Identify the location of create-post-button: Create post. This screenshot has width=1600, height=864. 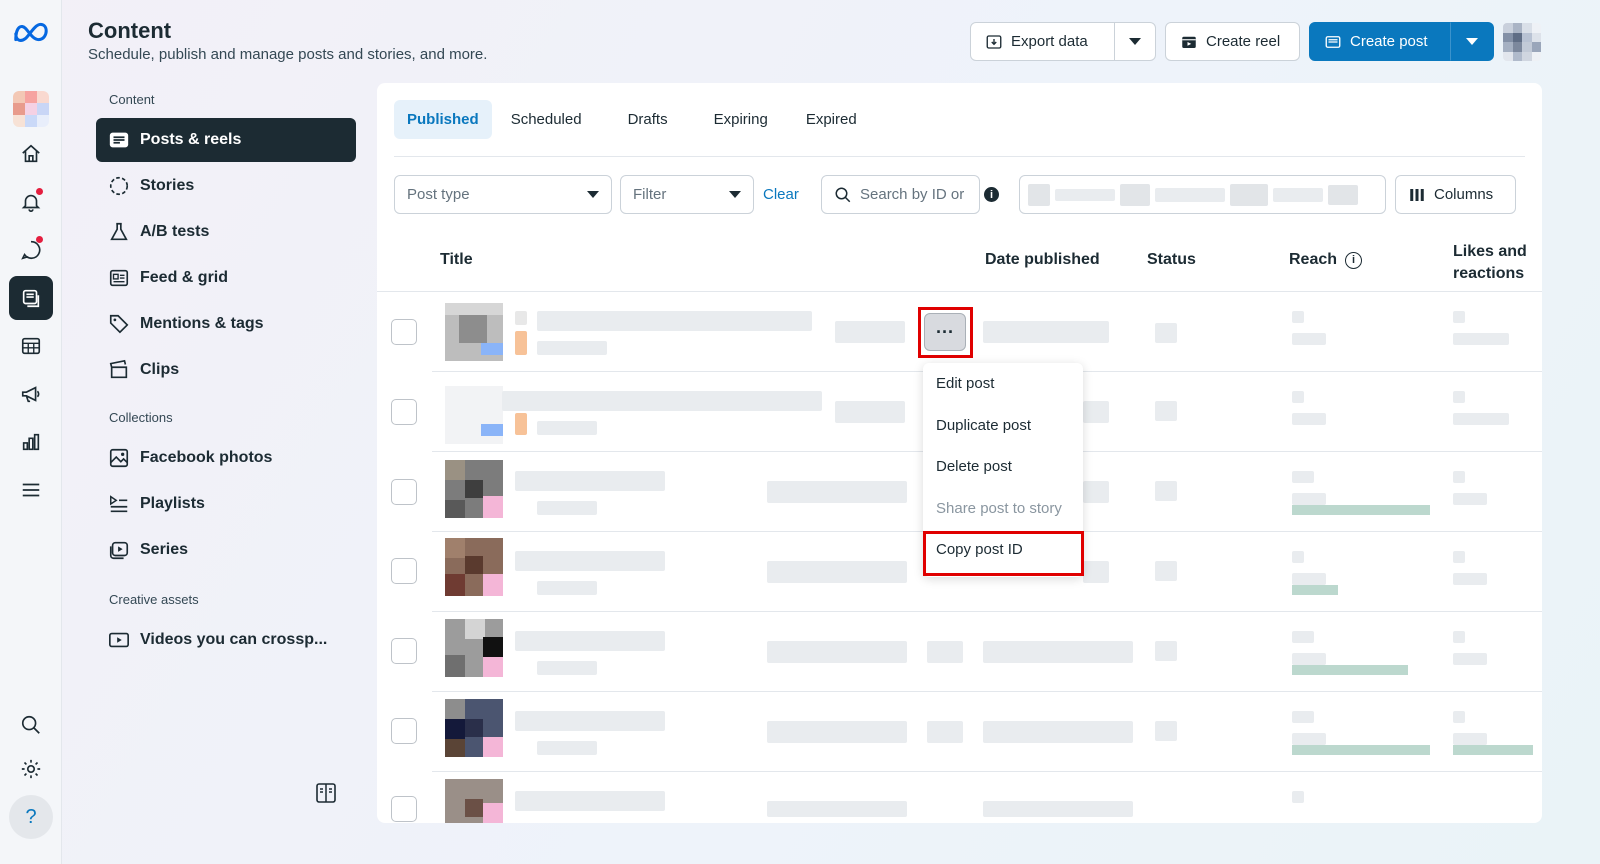
(1380, 41).